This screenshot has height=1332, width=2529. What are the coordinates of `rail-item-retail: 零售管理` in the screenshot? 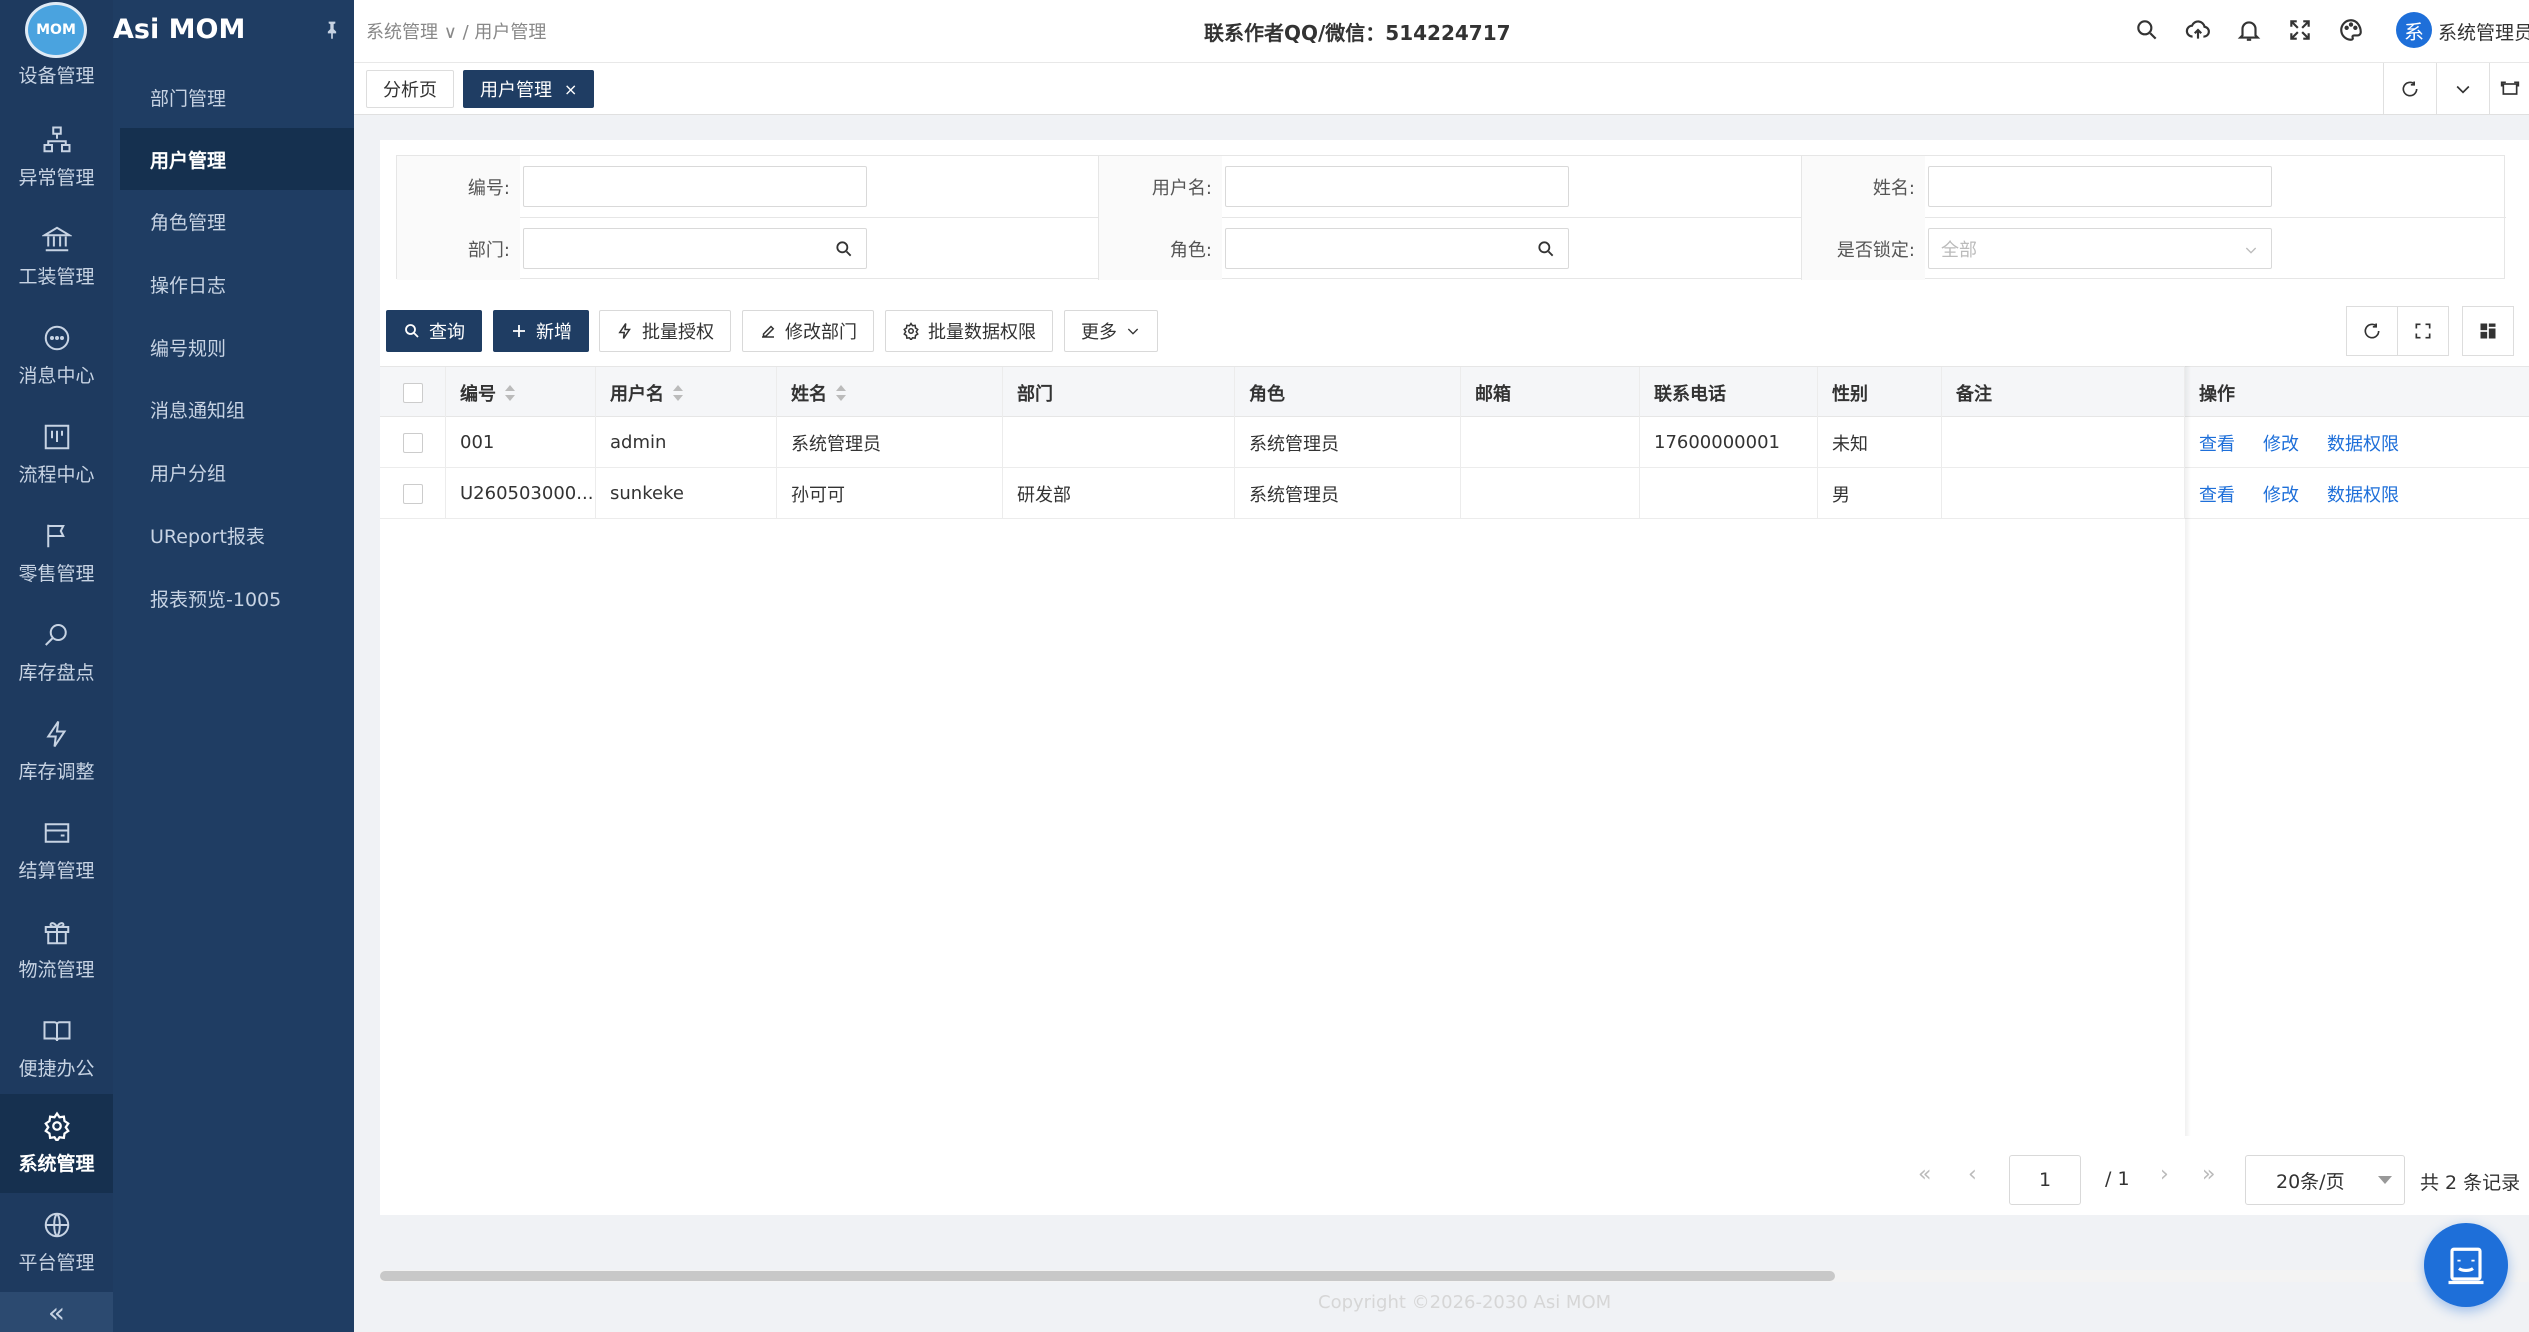 It's located at (56, 553).